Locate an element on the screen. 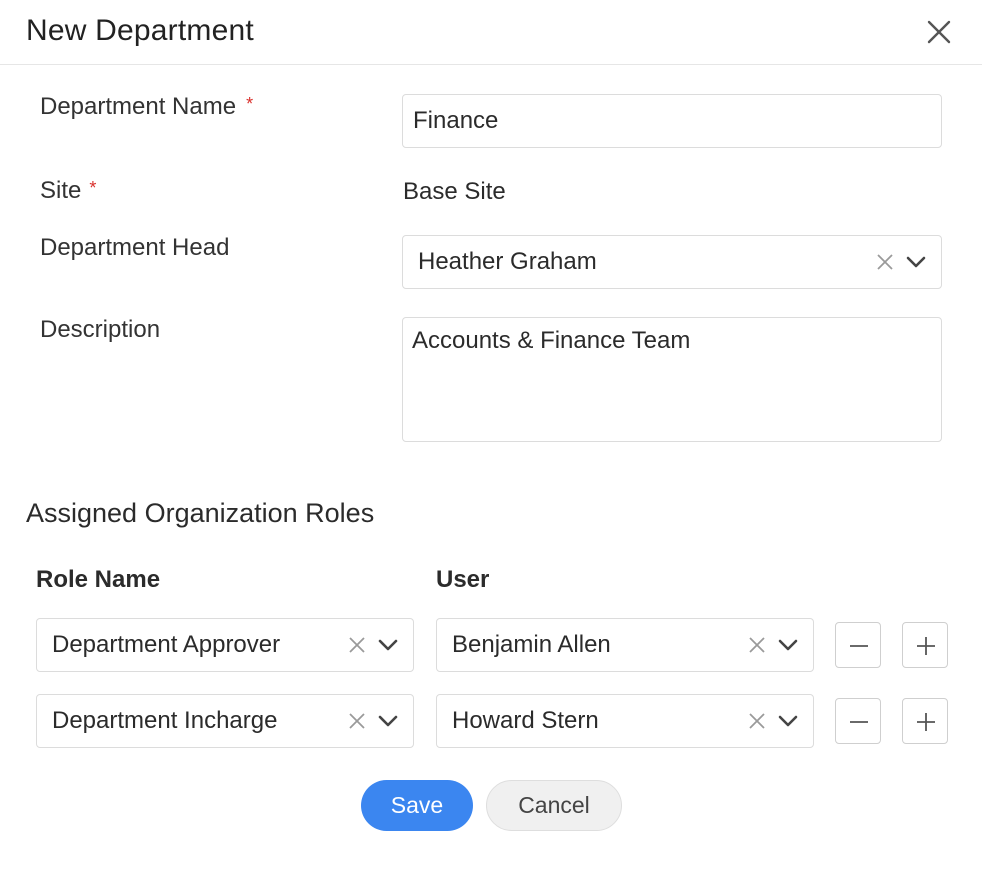 This screenshot has height=870, width=982. department-head-value: Heather Graham is located at coordinates (507, 261).